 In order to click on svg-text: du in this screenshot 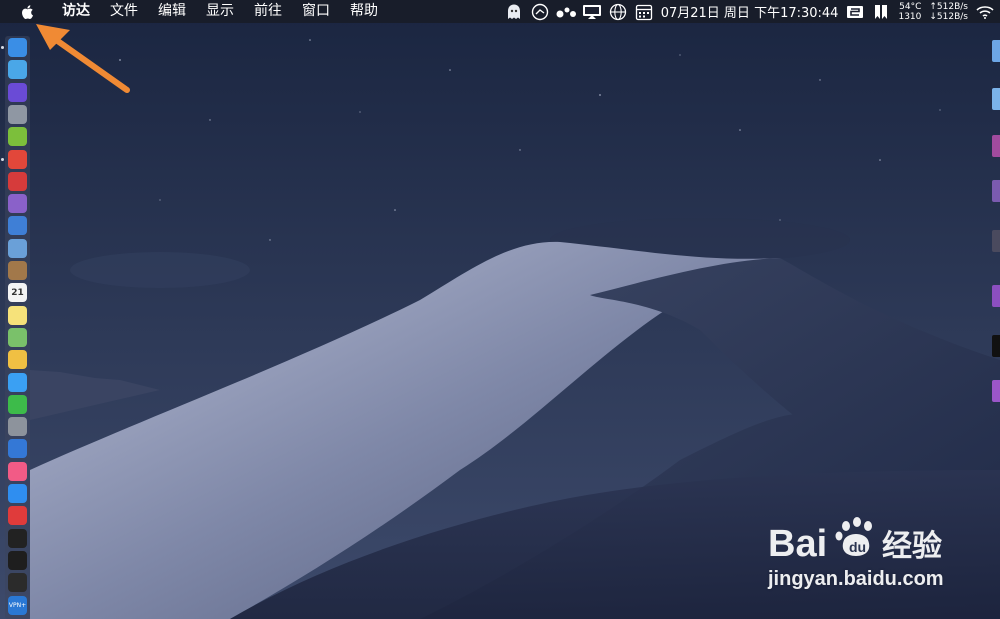, I will do `click(857, 547)`.